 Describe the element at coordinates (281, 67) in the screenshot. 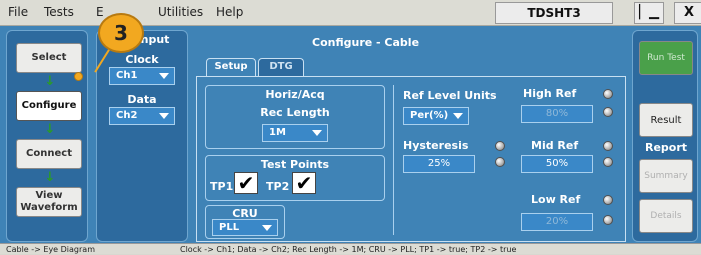

I see `tab-dtg: DTG` at that location.